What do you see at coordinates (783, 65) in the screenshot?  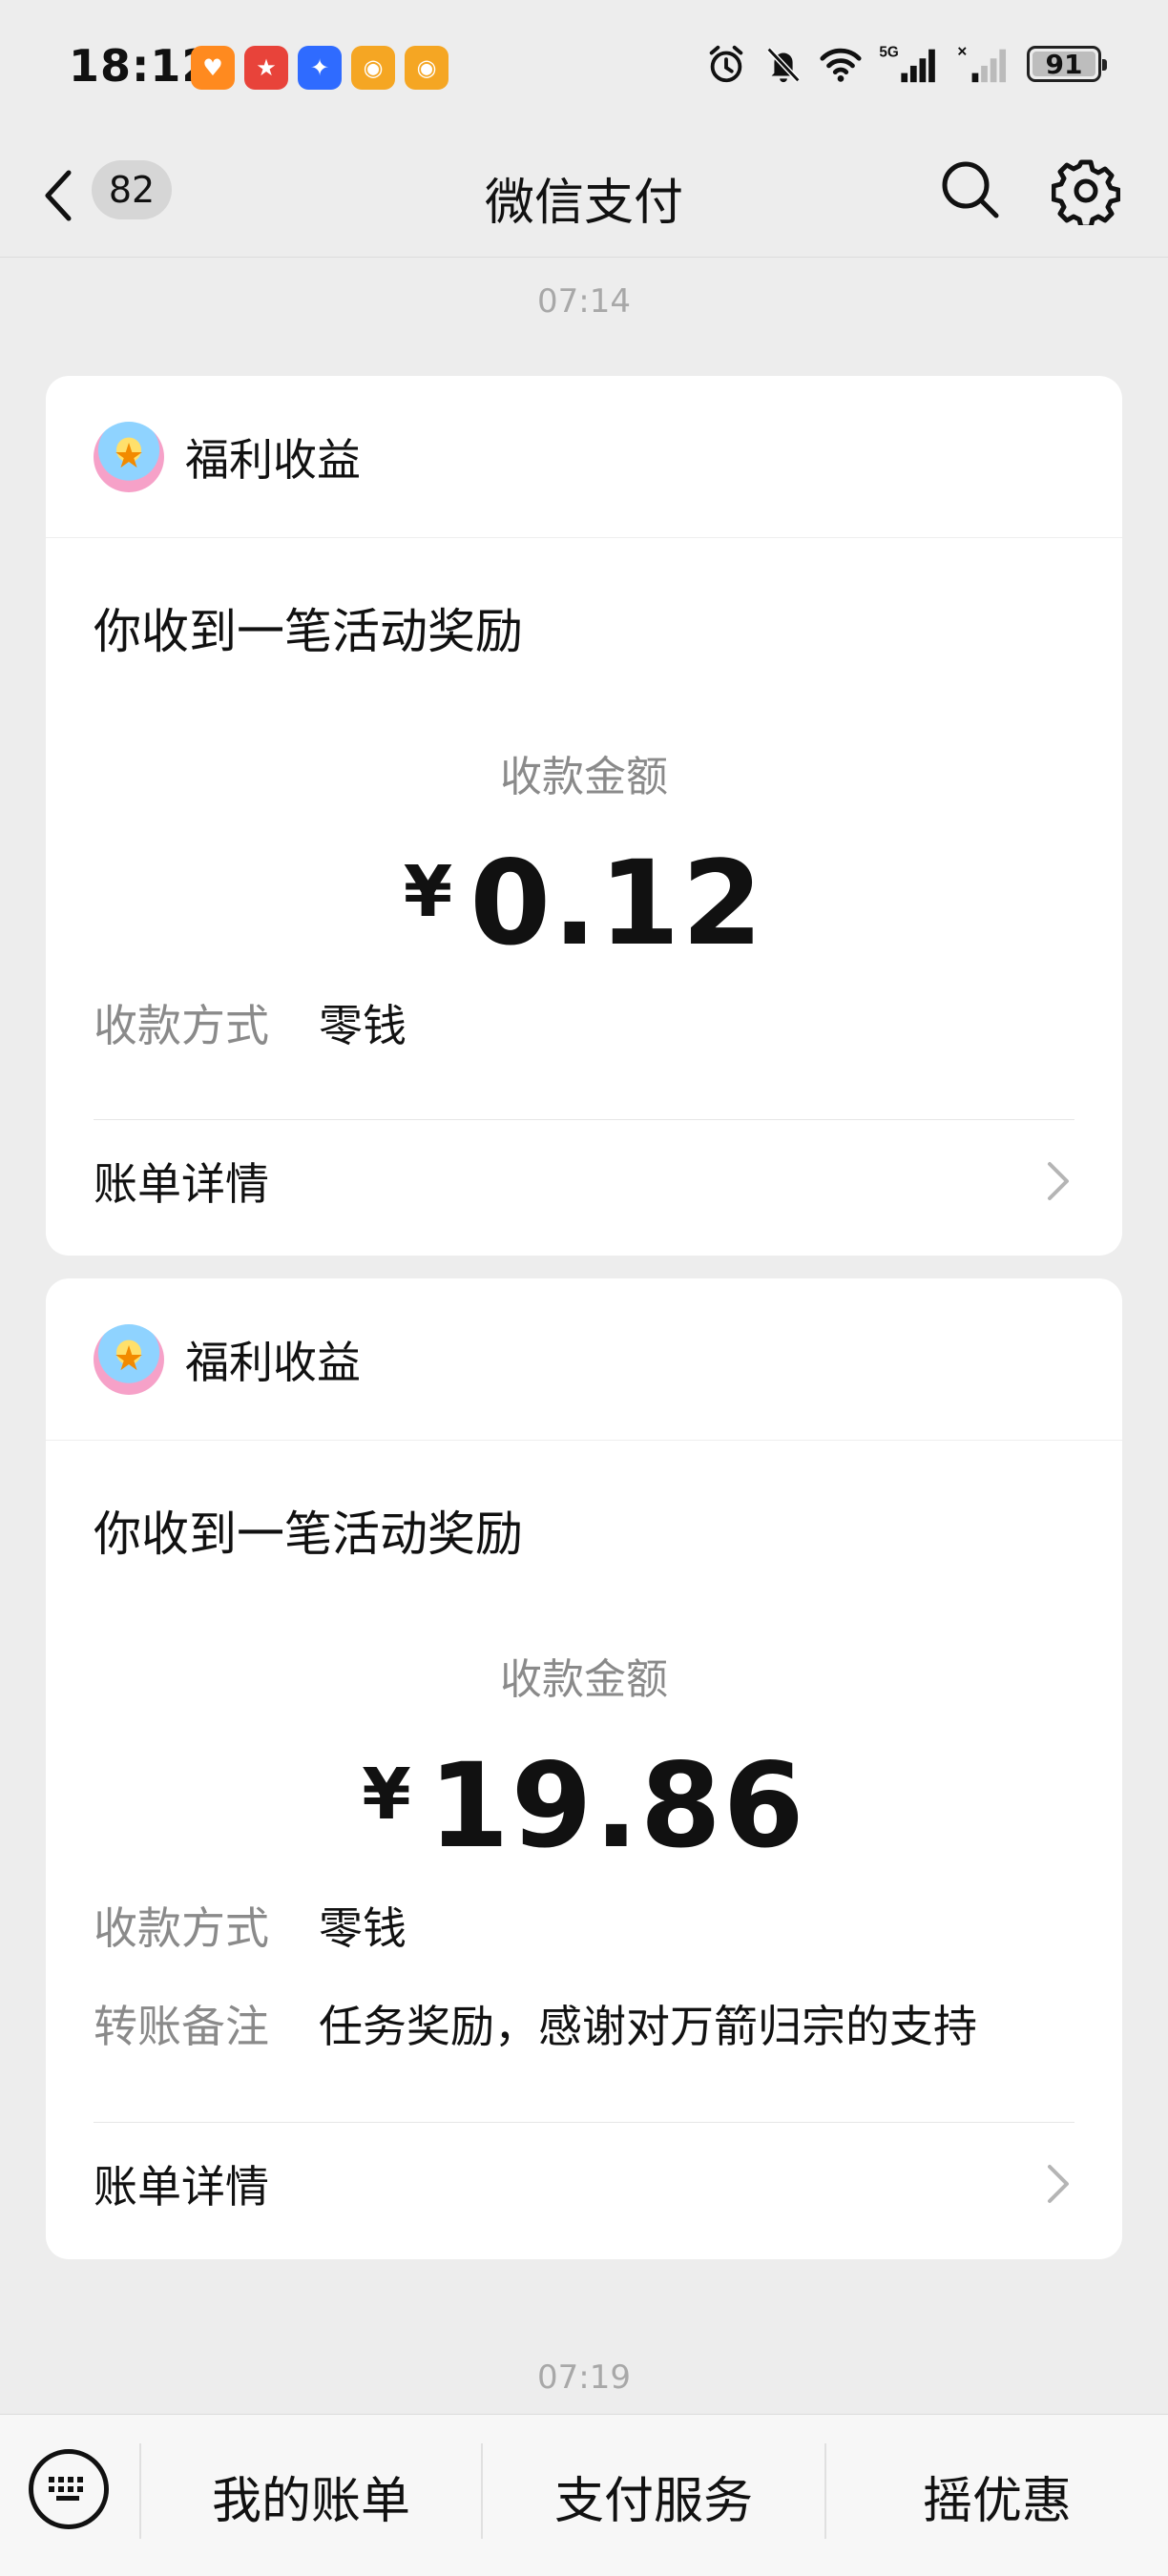 I see `mute-bell-icon` at bounding box center [783, 65].